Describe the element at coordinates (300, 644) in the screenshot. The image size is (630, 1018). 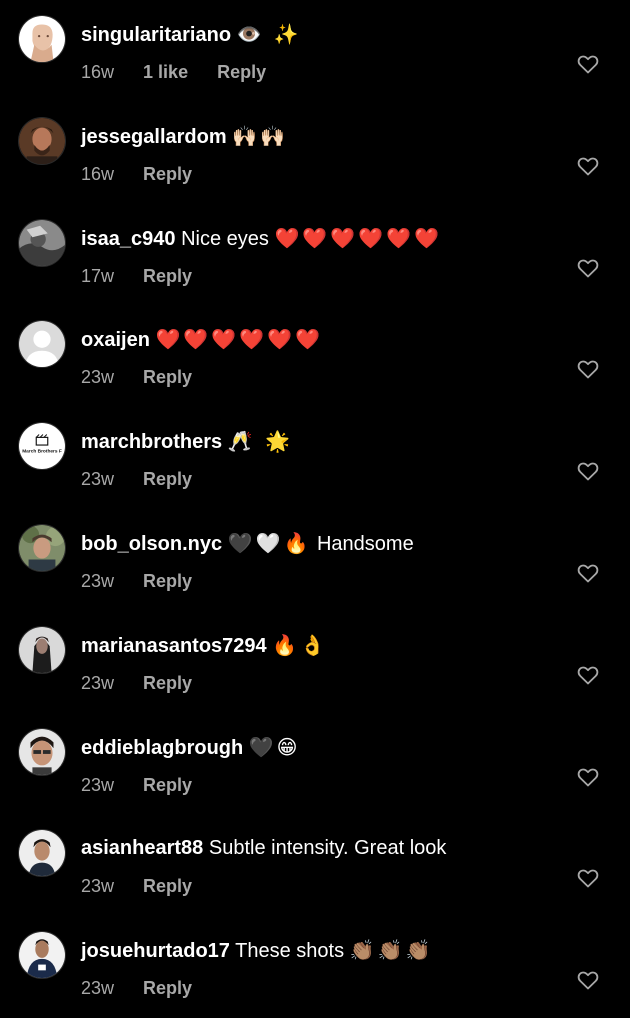
I see `comment-emoji: 🔥👌` at that location.